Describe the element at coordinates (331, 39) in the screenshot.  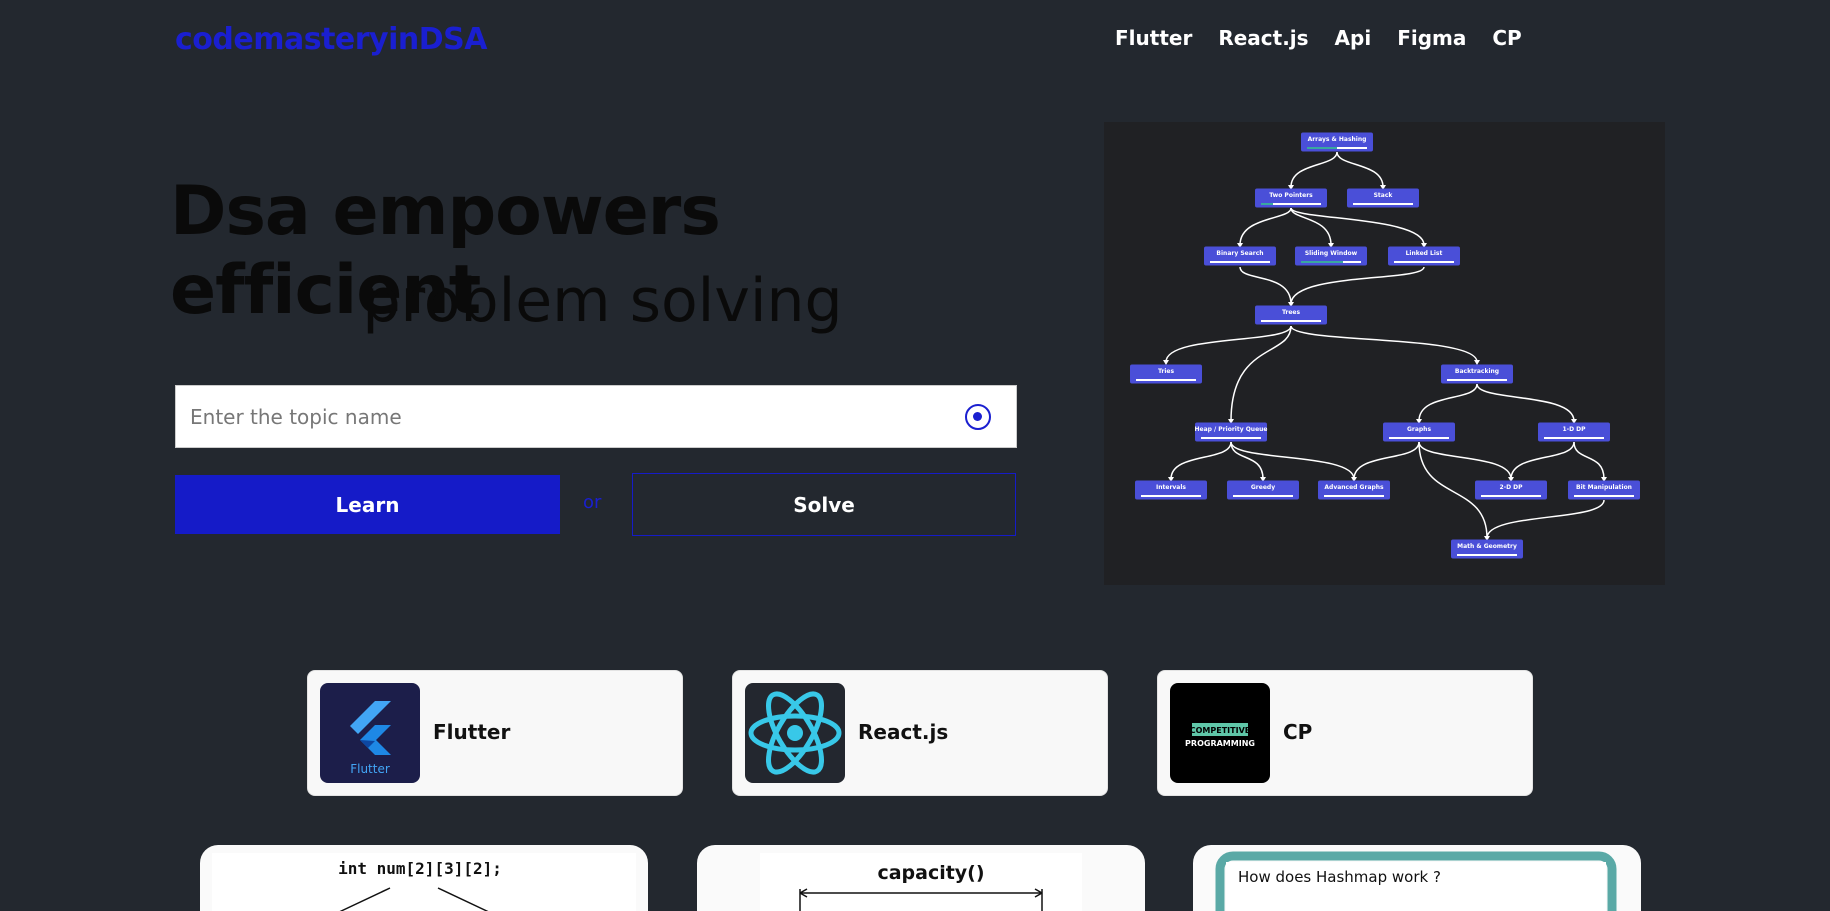
I see `brand-logo: codemasteryinDSA` at that location.